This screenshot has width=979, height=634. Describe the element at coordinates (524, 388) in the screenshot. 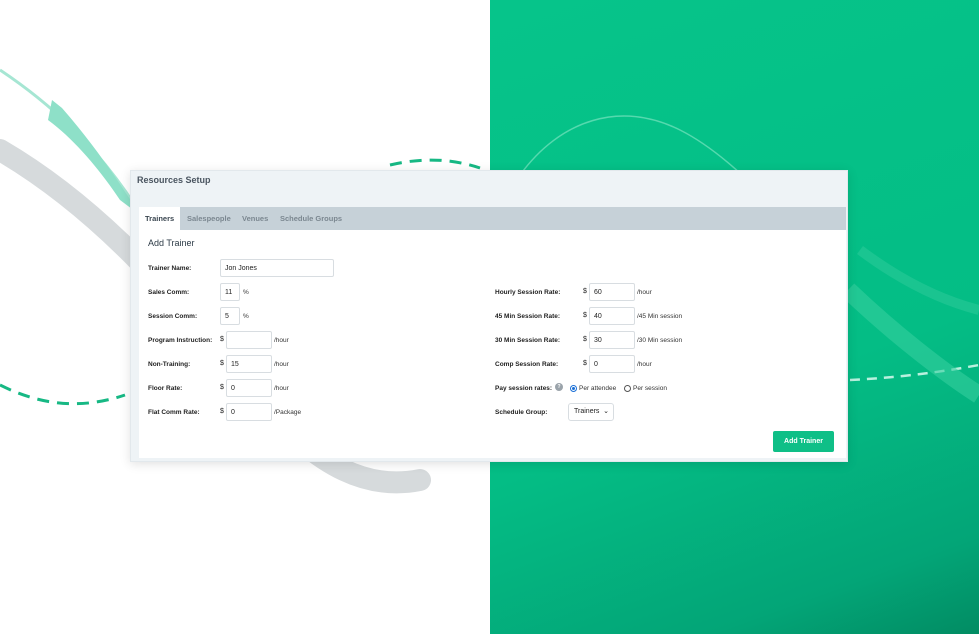

I see `pay-session-rates-label: Pay session rates:` at that location.